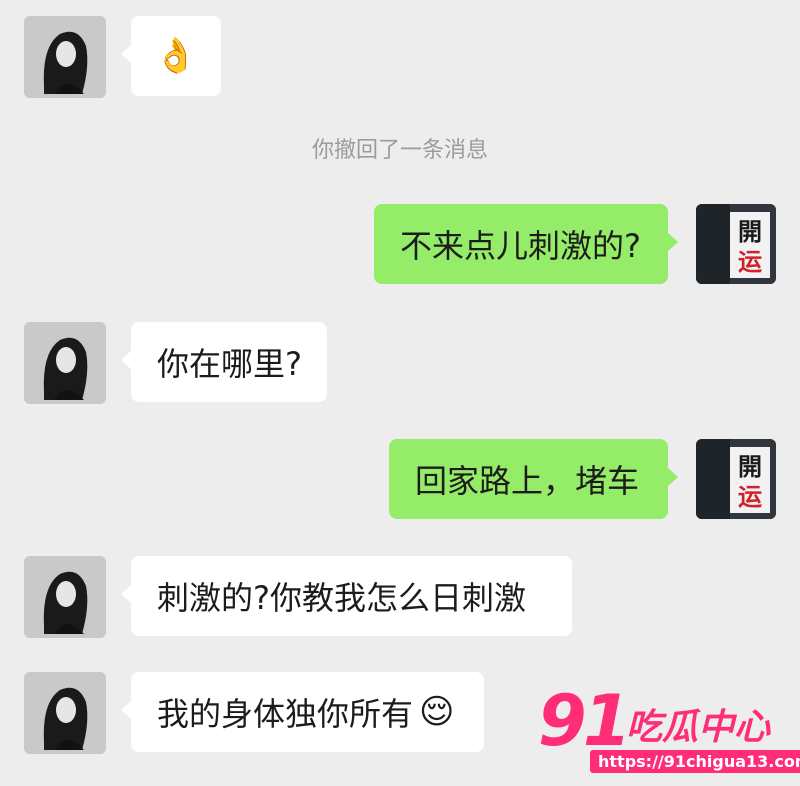  What do you see at coordinates (229, 364) in the screenshot?
I see `message-text: 你在哪里?` at bounding box center [229, 364].